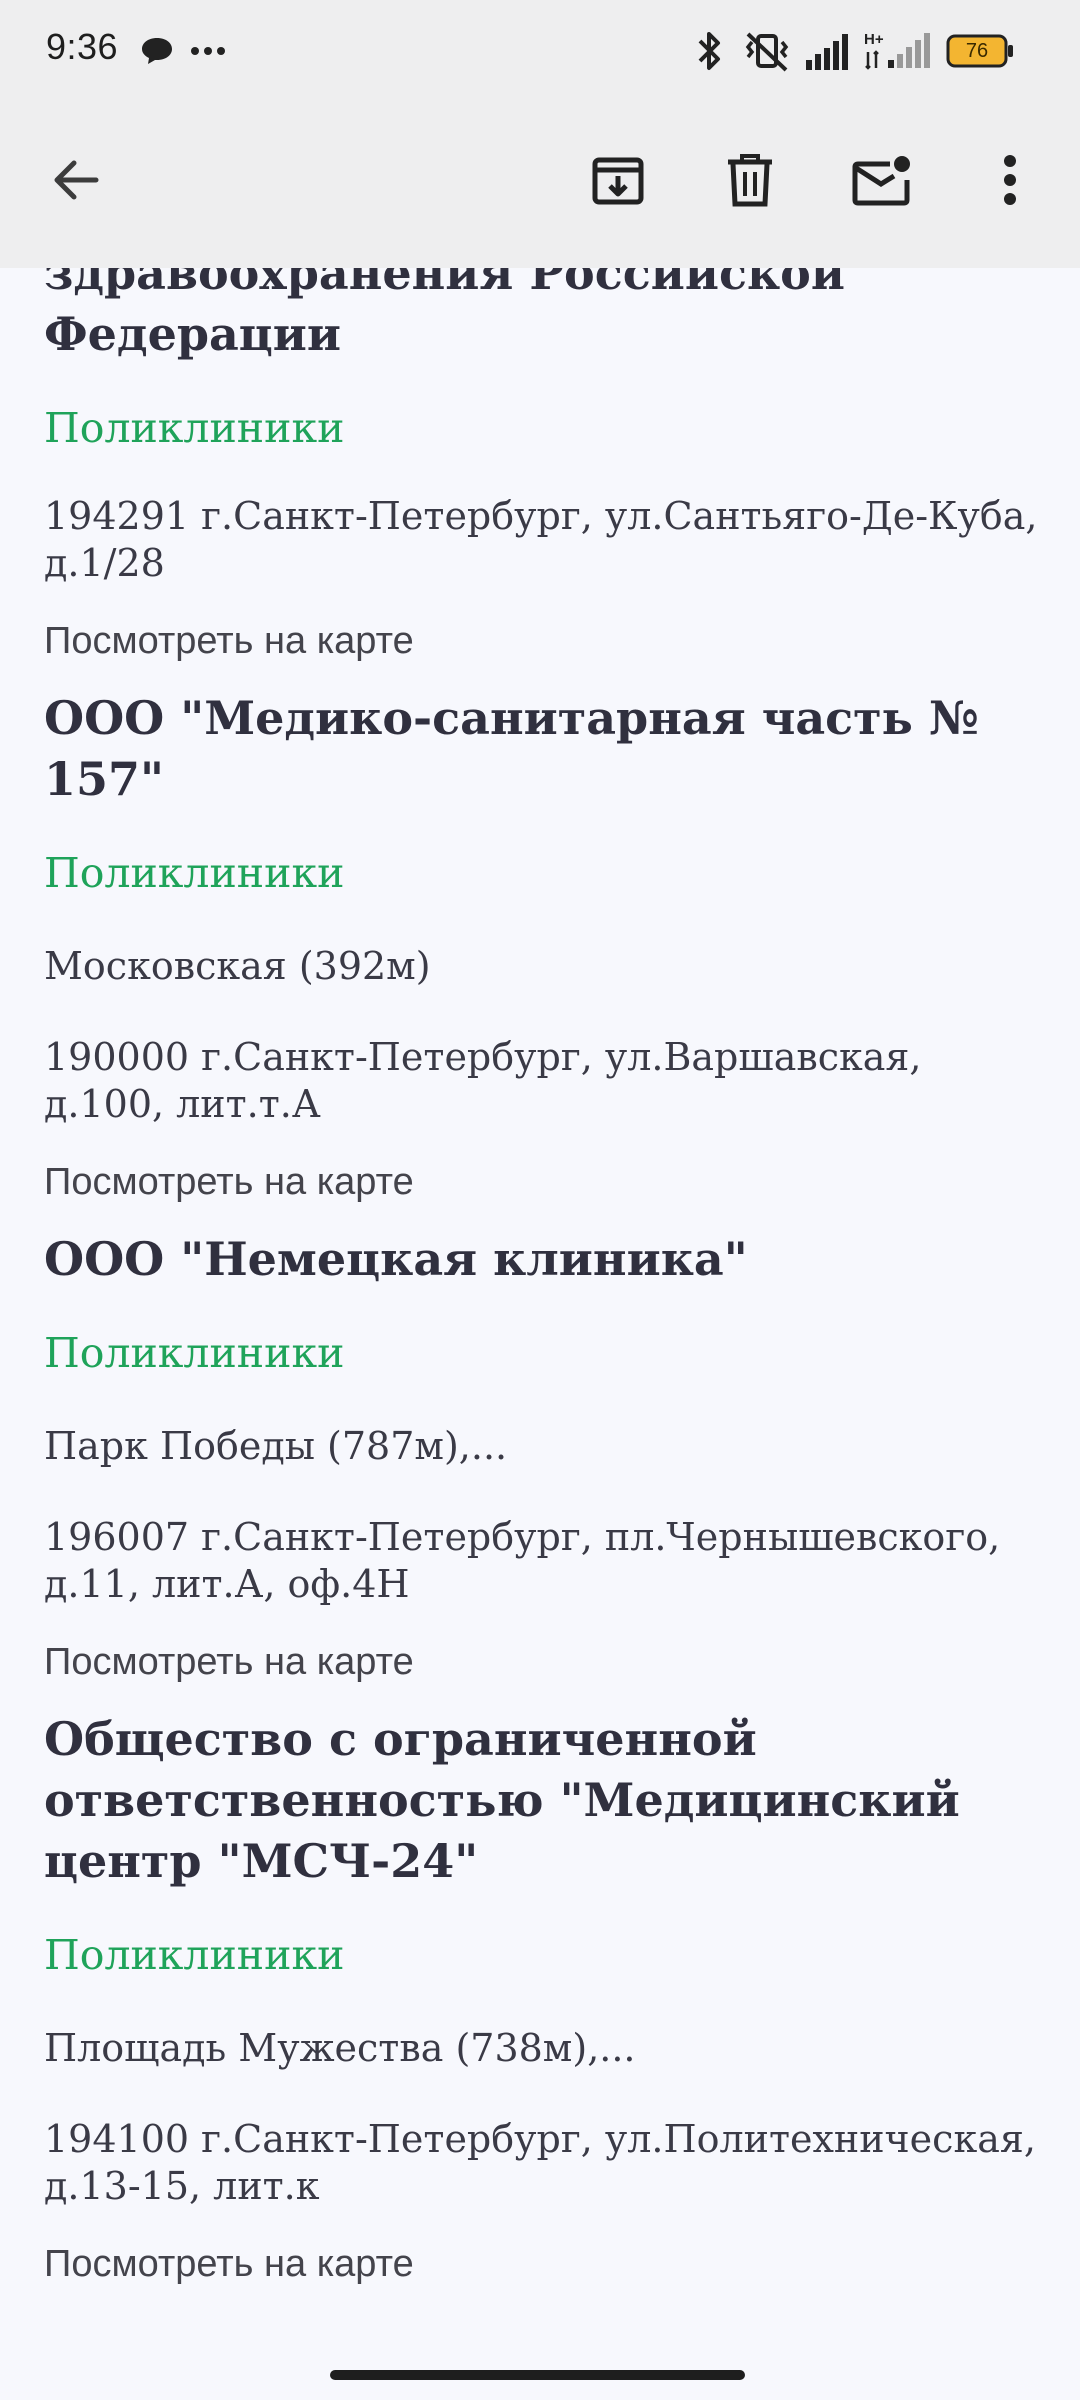 Image resolution: width=1080 pixels, height=2400 pixels. I want to click on signal-icon, so click(827, 52).